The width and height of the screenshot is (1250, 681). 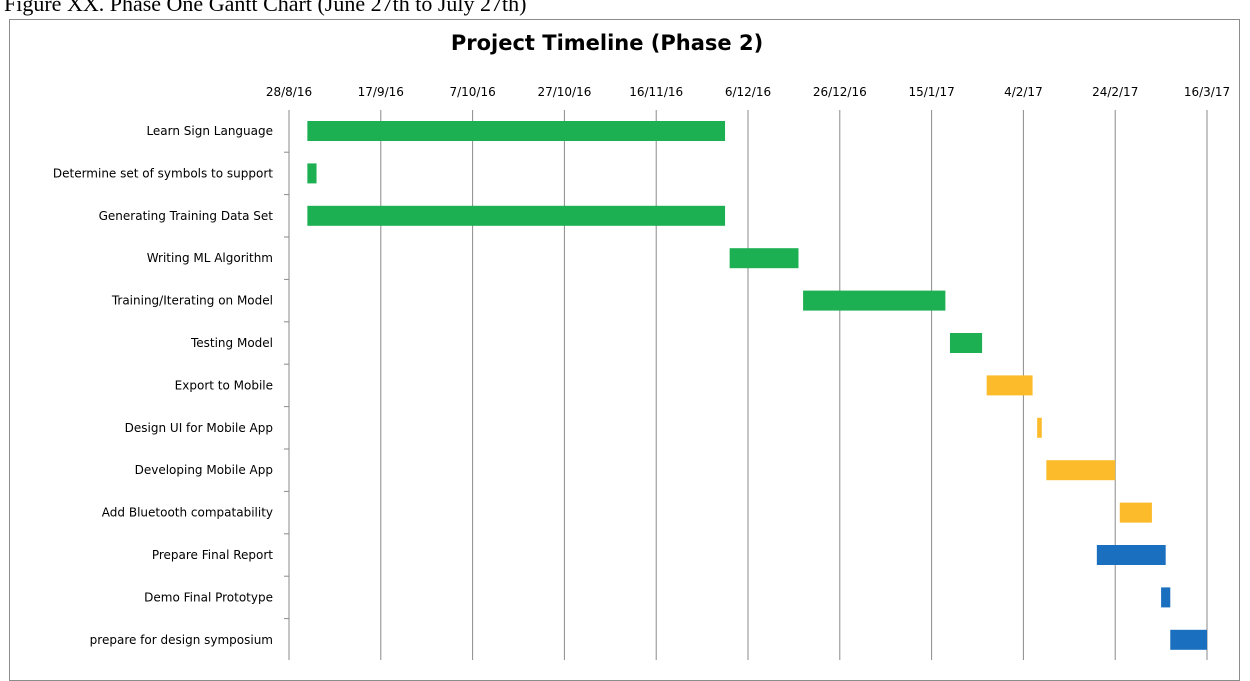 I want to click on task-label: Training/Iterating on Model, so click(x=192, y=301).